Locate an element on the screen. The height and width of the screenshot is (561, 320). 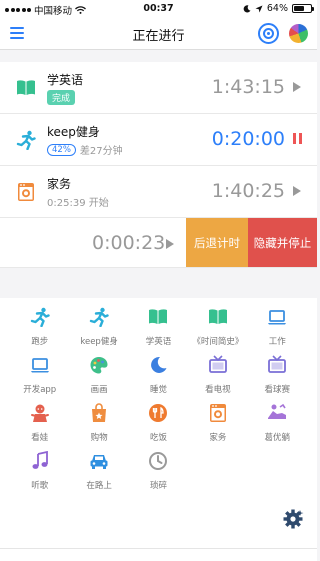
activity-label: 琐碎 is located at coordinates (158, 486).